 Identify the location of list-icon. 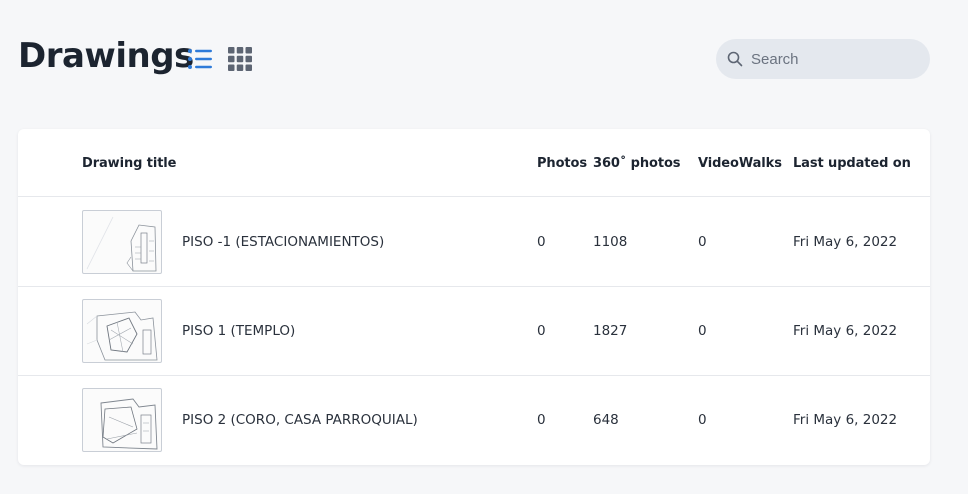
(200, 59).